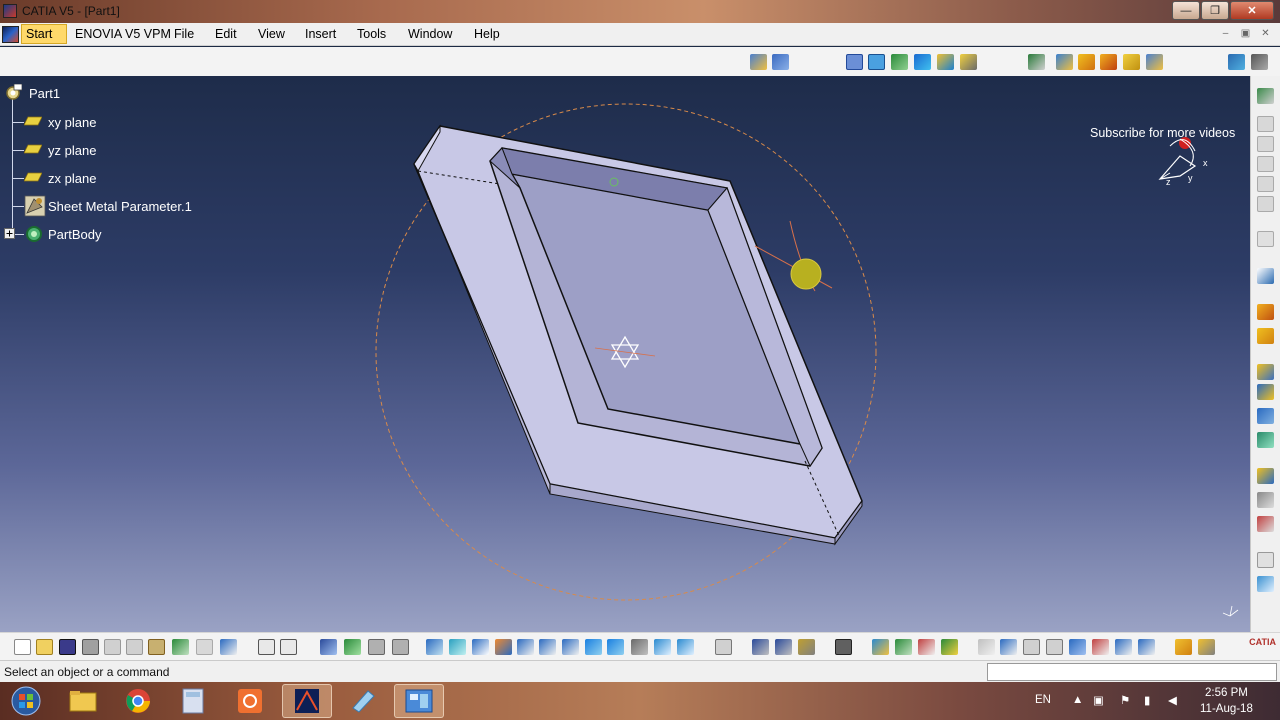 Image resolution: width=1280 pixels, height=720 pixels. Describe the element at coordinates (363, 701) in the screenshot. I see `taskbar-app-notes` at that location.